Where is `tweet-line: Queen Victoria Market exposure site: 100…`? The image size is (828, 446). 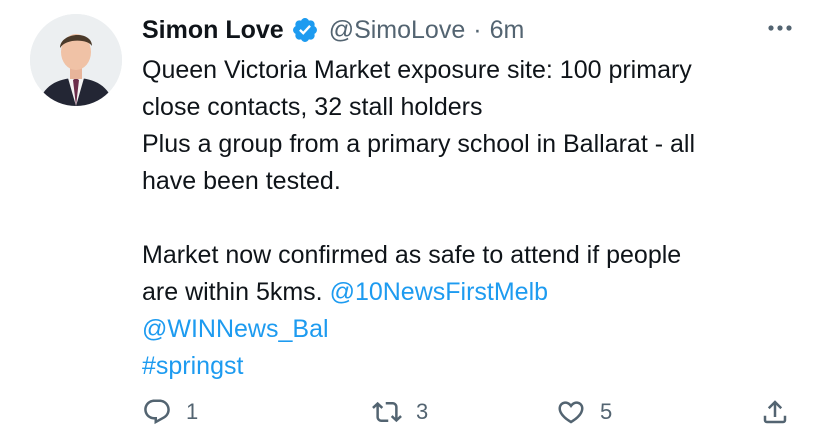
tweet-line: Queen Victoria Market exposure site: 100… is located at coordinates (417, 70).